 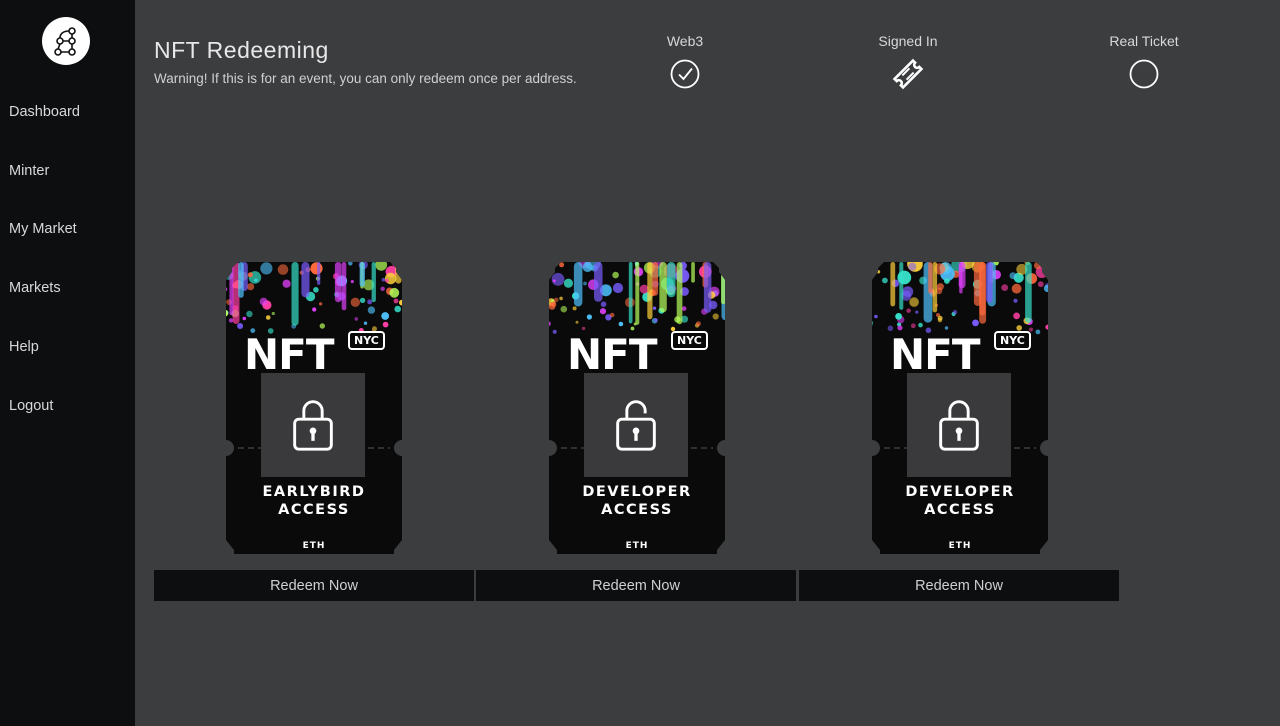 I want to click on ticket-card-developer-2: NFT NYC DEVELOPER ACCESS ETH, so click(x=960, y=408).